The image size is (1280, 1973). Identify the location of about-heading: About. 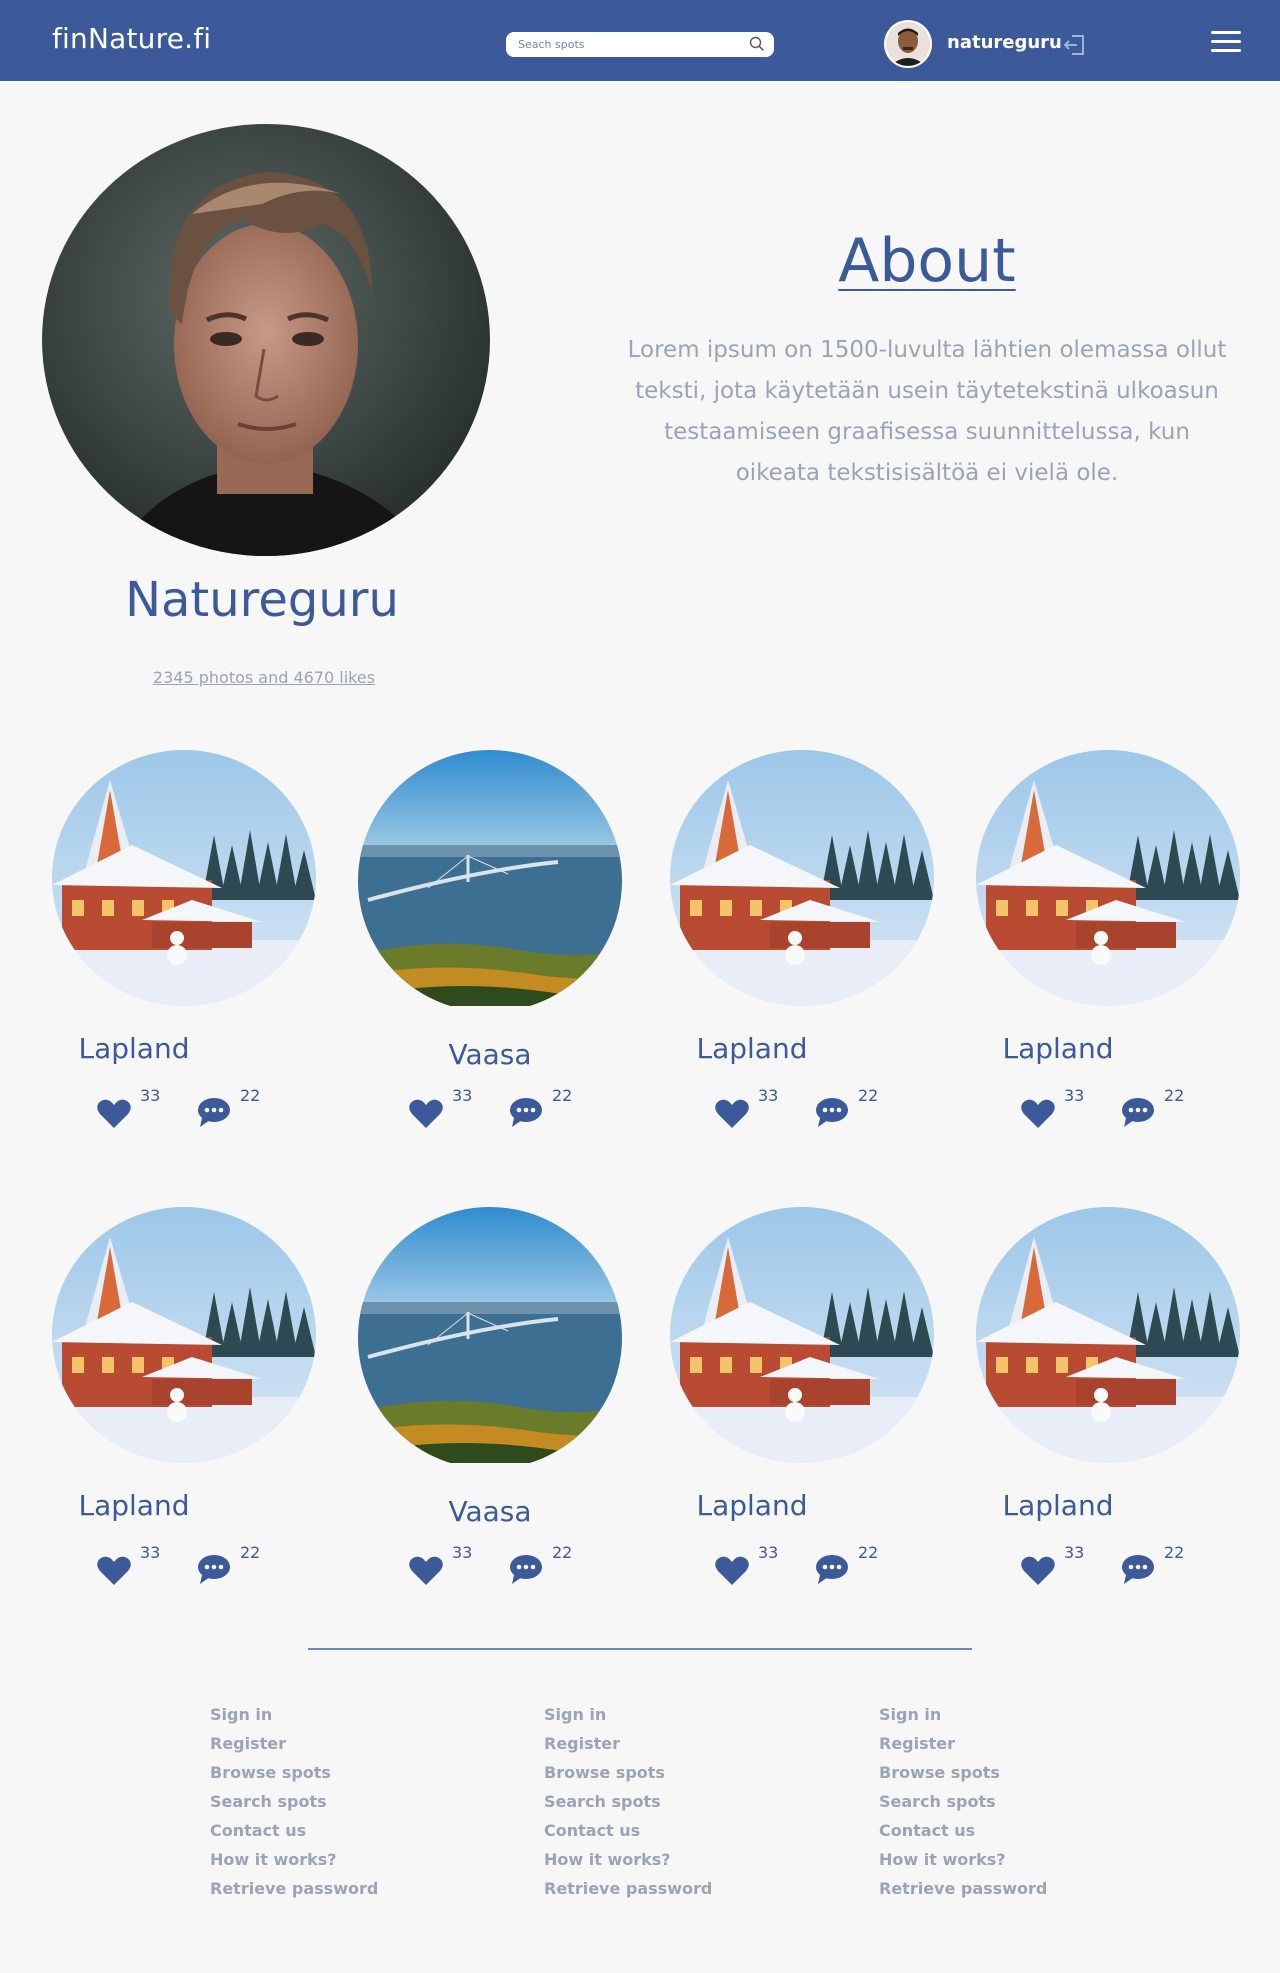
(927, 261).